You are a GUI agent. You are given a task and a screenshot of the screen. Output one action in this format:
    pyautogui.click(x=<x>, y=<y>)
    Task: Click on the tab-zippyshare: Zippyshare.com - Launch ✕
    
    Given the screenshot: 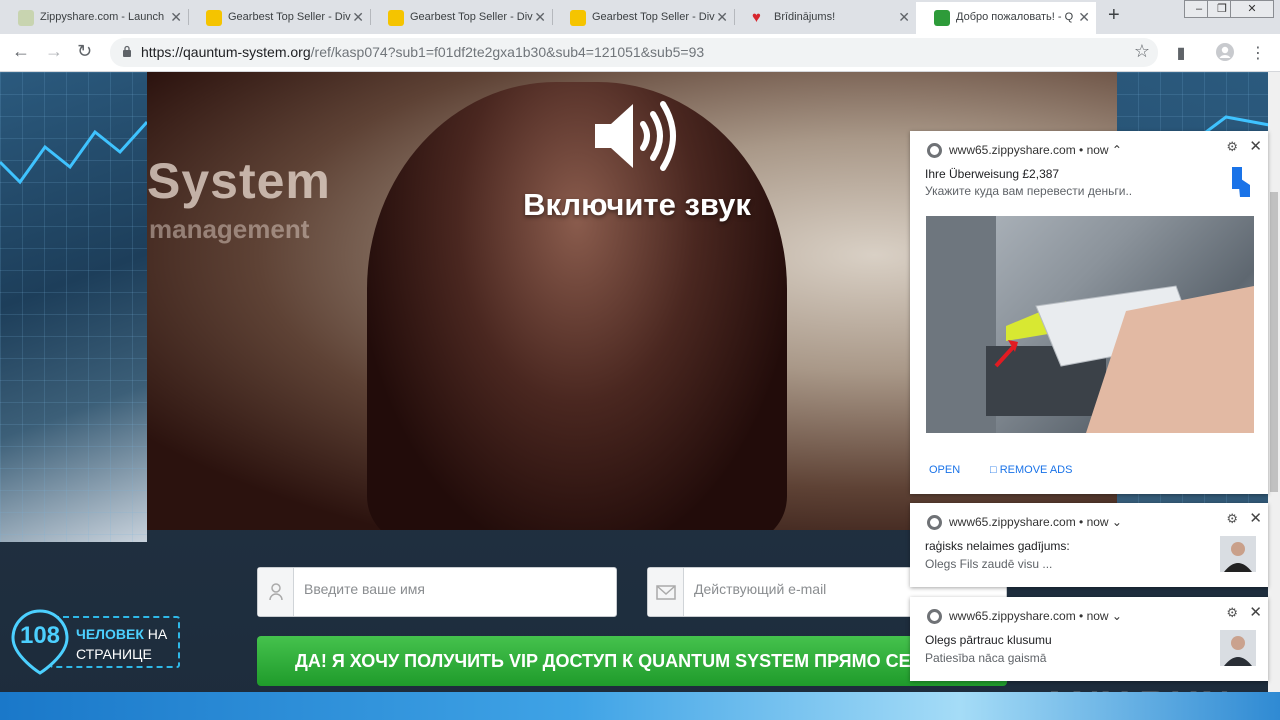 What is the action you would take?
    pyautogui.click(x=94, y=18)
    